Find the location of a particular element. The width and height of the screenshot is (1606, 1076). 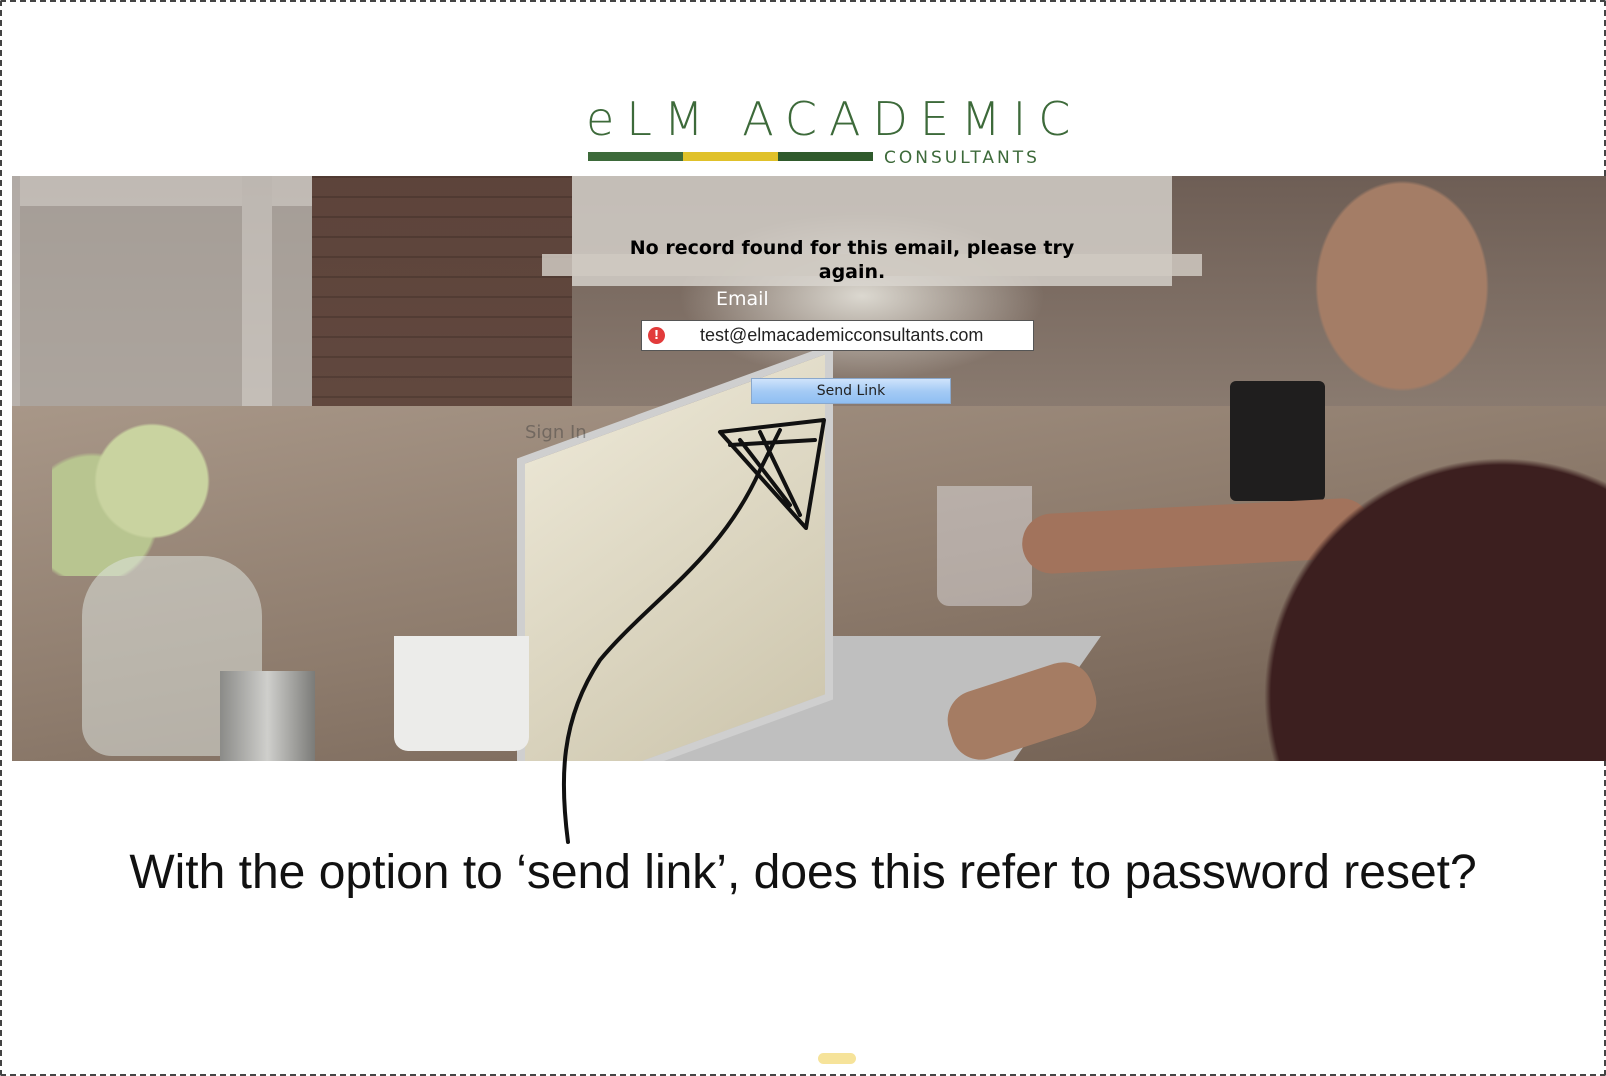

highlight-mark is located at coordinates (837, 1058).